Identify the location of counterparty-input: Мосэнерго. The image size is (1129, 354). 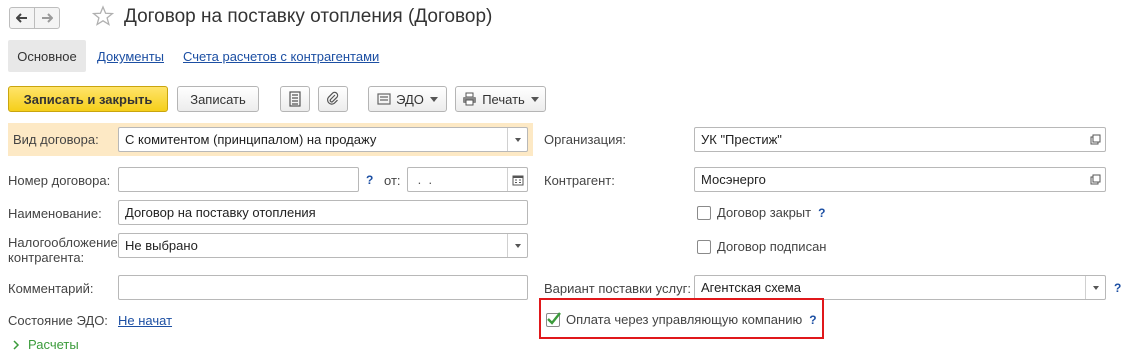
(900, 179).